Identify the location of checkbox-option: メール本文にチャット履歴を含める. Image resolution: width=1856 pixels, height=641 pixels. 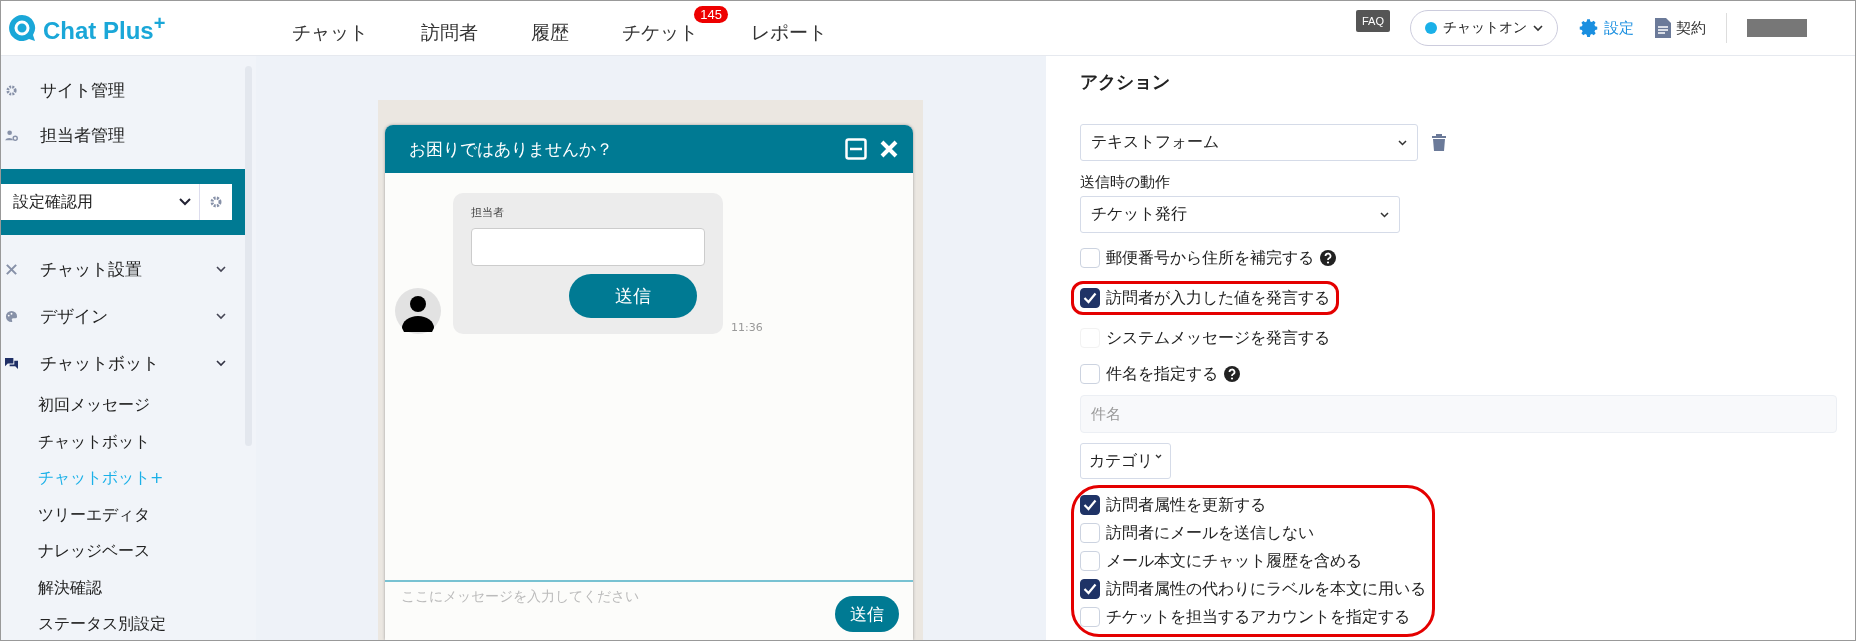
(1253, 561).